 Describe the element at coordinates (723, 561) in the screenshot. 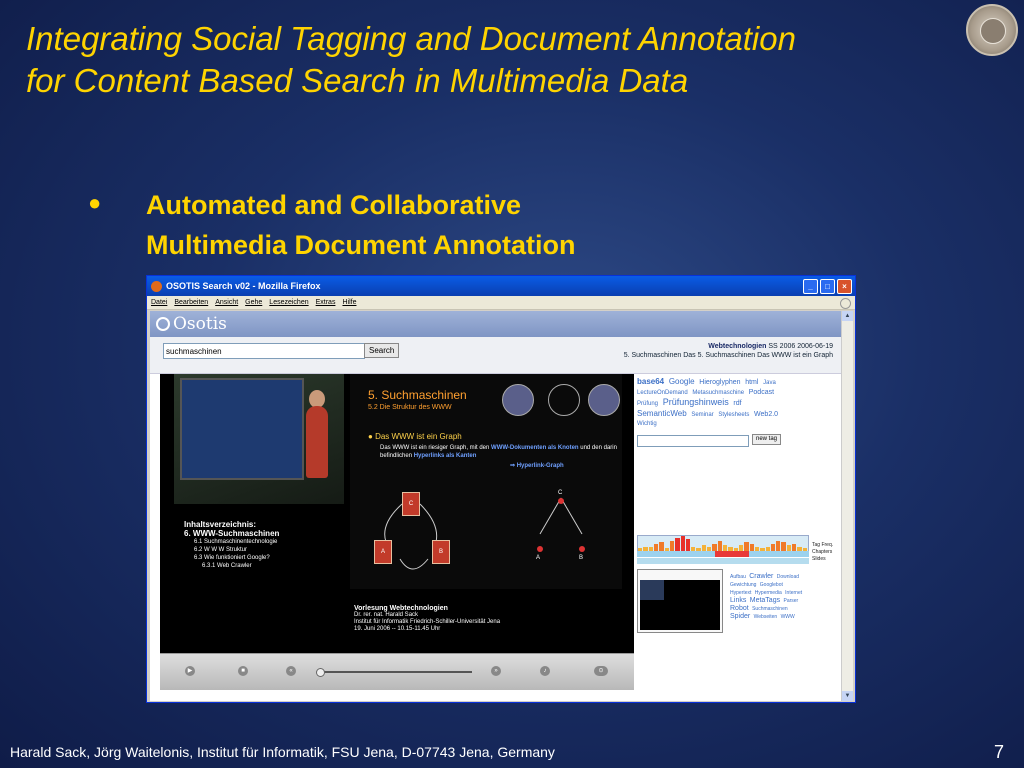

I see `slides-bar` at that location.